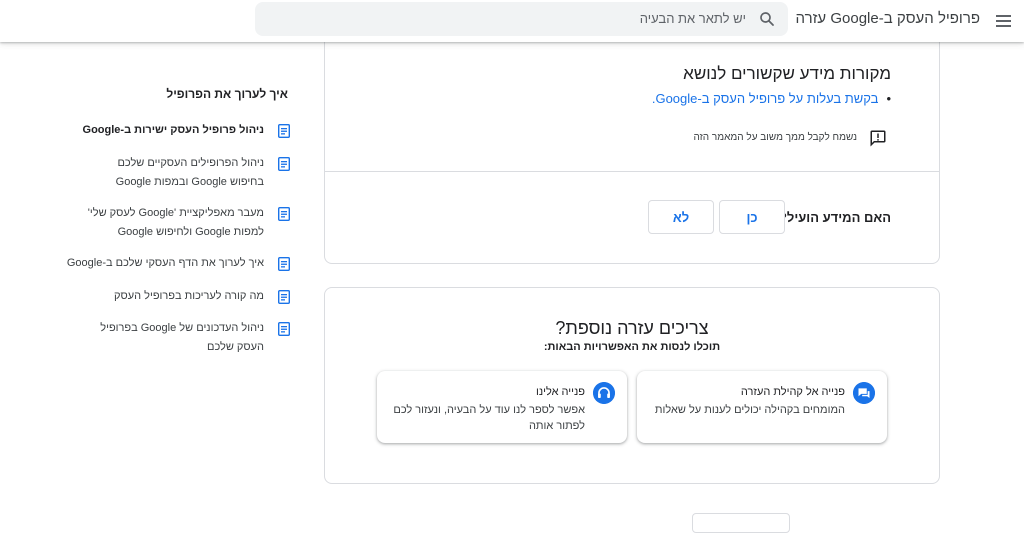 This screenshot has height=533, width=1024. I want to click on sidebar-item-label: מה קורה לעריכות בפרופיל העסק, so click(189, 296).